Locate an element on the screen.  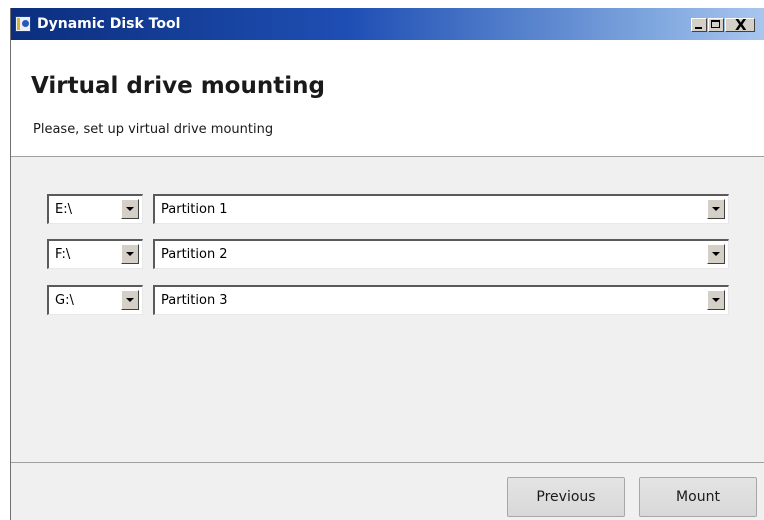
partition-value: Partition 2 is located at coordinates (194, 254).